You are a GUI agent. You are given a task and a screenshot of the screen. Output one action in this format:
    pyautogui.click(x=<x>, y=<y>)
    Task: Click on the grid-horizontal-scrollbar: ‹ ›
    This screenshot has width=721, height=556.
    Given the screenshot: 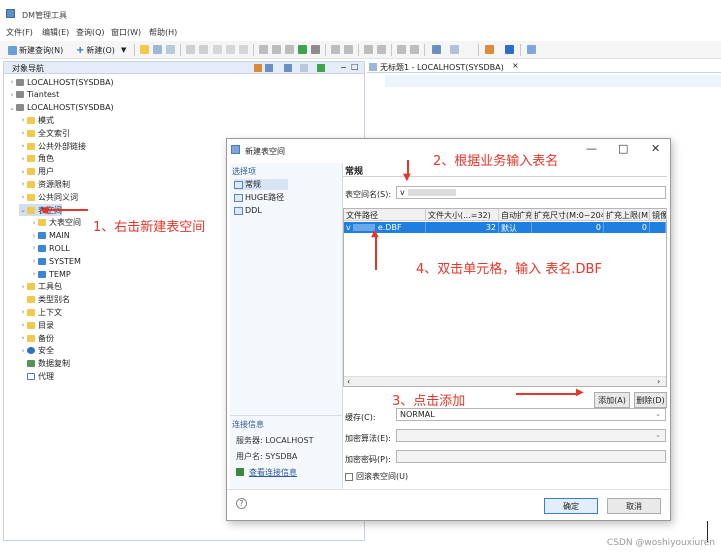 What is the action you would take?
    pyautogui.click(x=505, y=381)
    